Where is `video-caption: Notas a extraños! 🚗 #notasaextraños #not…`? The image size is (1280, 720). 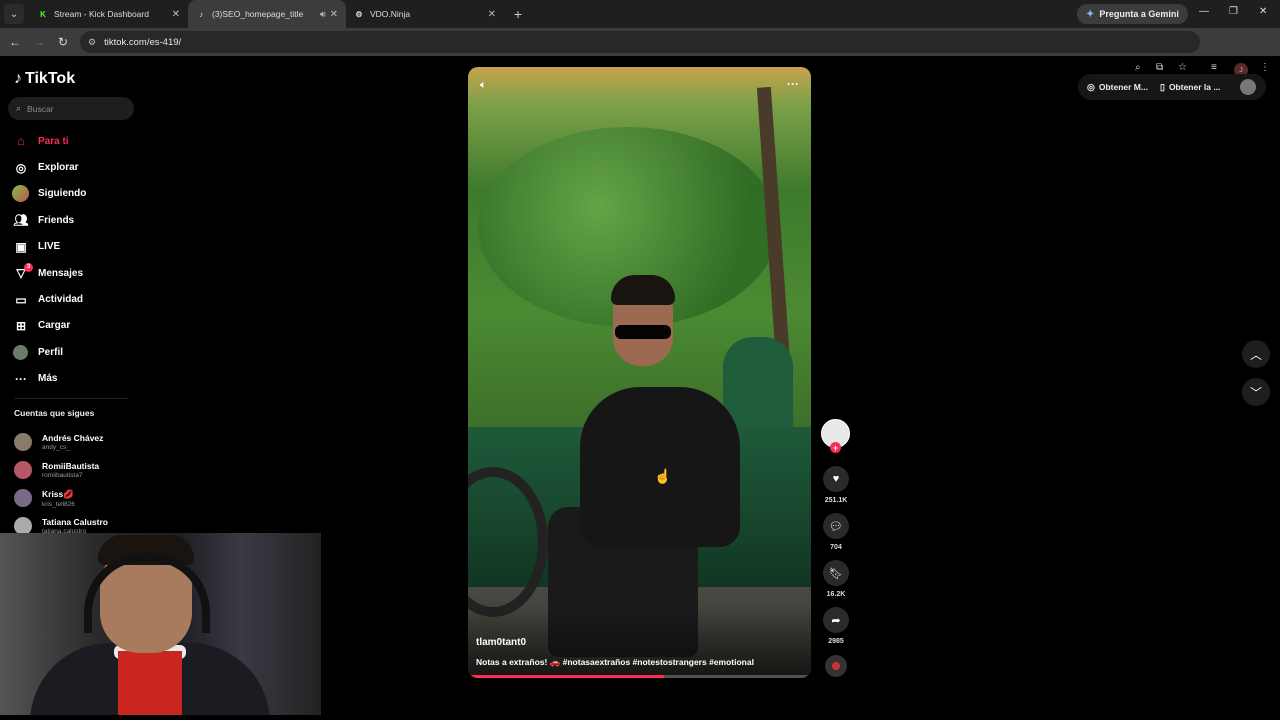
video-caption: Notas a extraños! 🚗 #notasaextraños #not… is located at coordinates (615, 662).